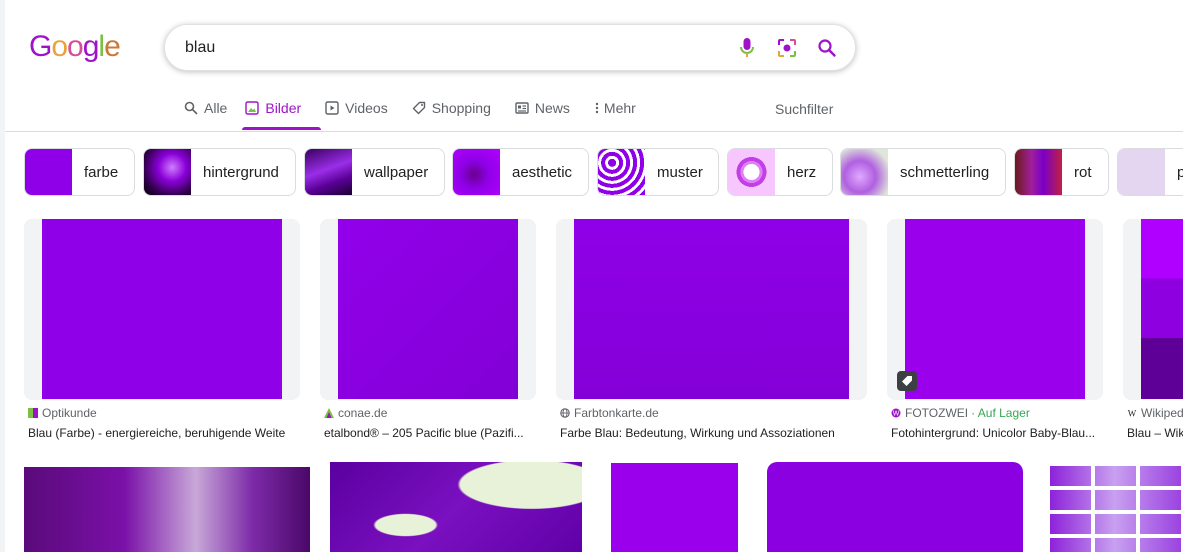  Describe the element at coordinates (1000, 413) in the screenshot. I see `in-stock-label: · Auf Lager` at that location.